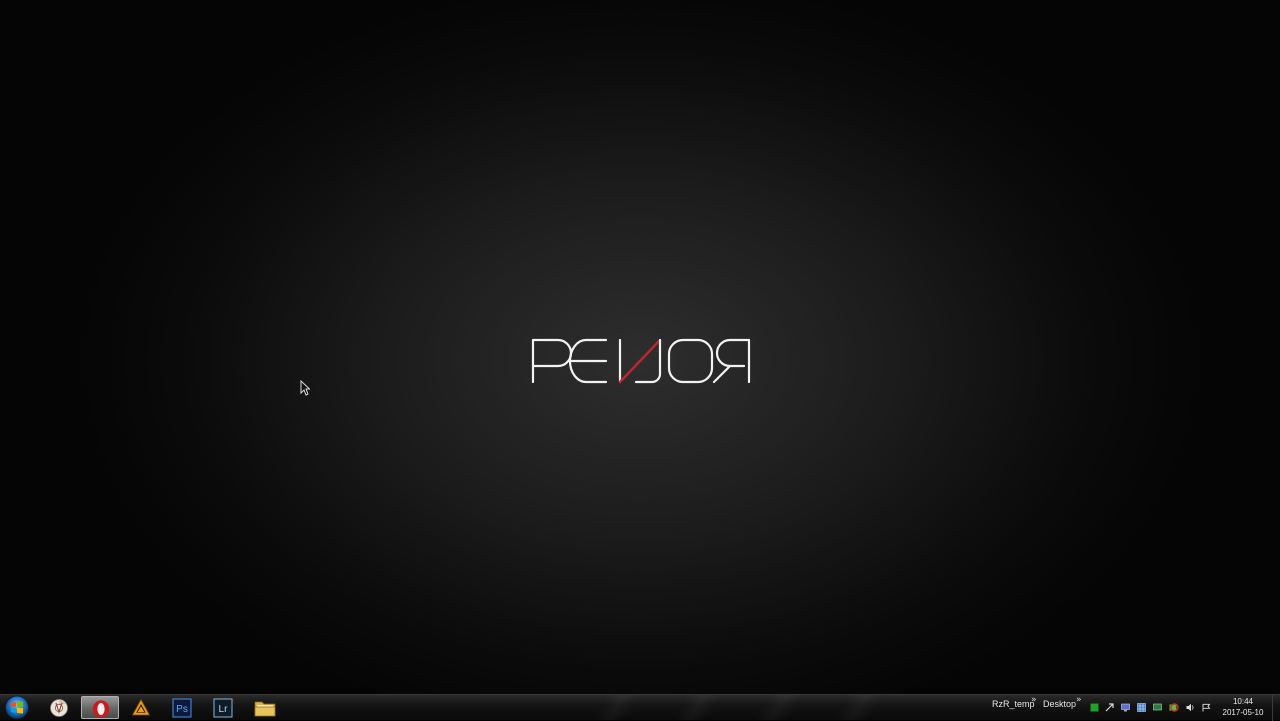  I want to click on photoshop-icon: Ps, so click(182, 708).